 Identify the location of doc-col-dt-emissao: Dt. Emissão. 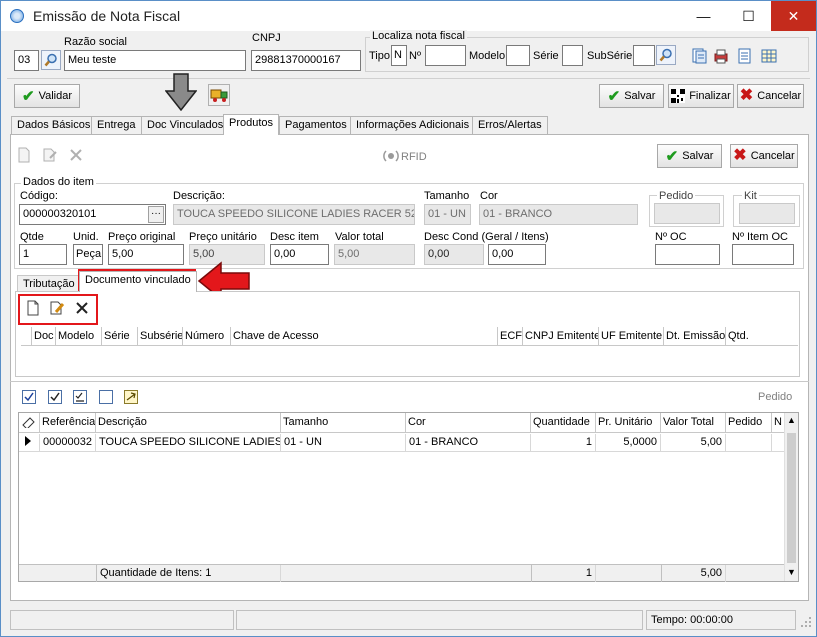
(695, 336).